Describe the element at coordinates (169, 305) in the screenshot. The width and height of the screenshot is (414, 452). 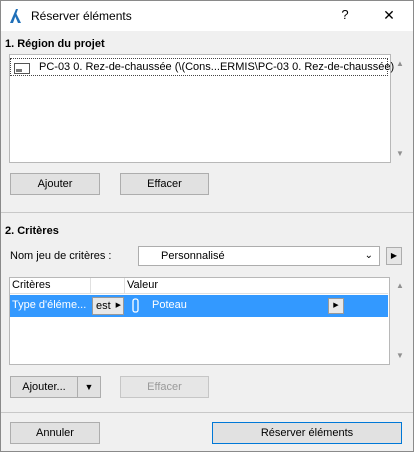
I see `value-cell: Poteau` at that location.